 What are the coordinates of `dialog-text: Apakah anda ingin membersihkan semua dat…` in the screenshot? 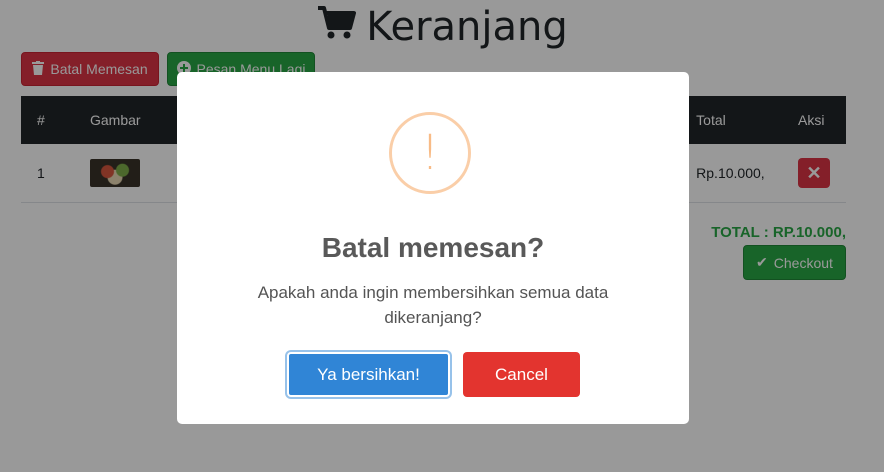 It's located at (433, 305).